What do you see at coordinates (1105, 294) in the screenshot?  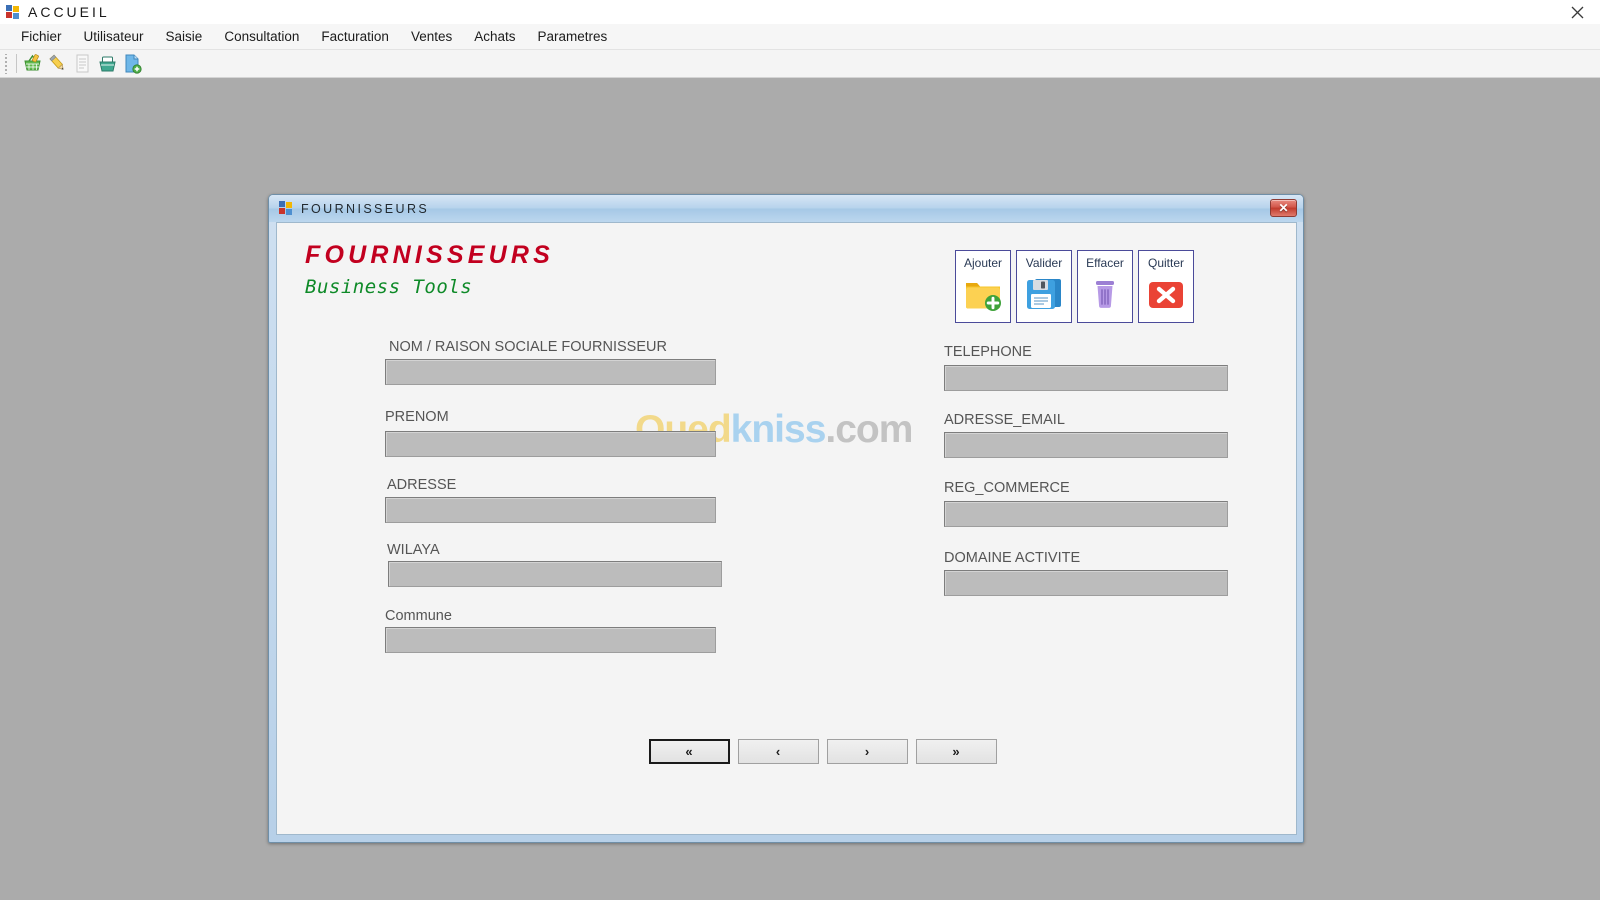 I see `trash-icon` at bounding box center [1105, 294].